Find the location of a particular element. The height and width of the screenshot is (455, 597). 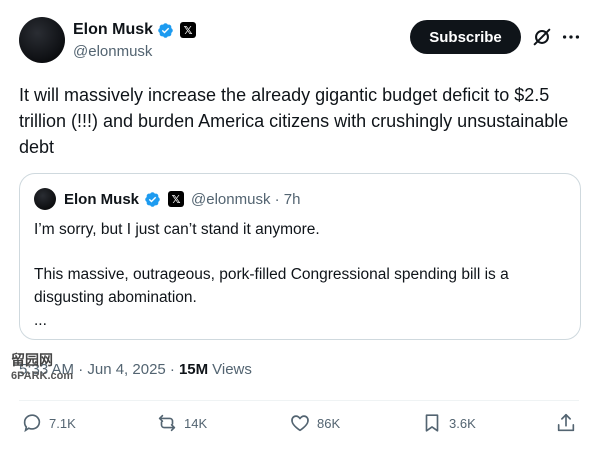

more-icon is located at coordinates (571, 37).